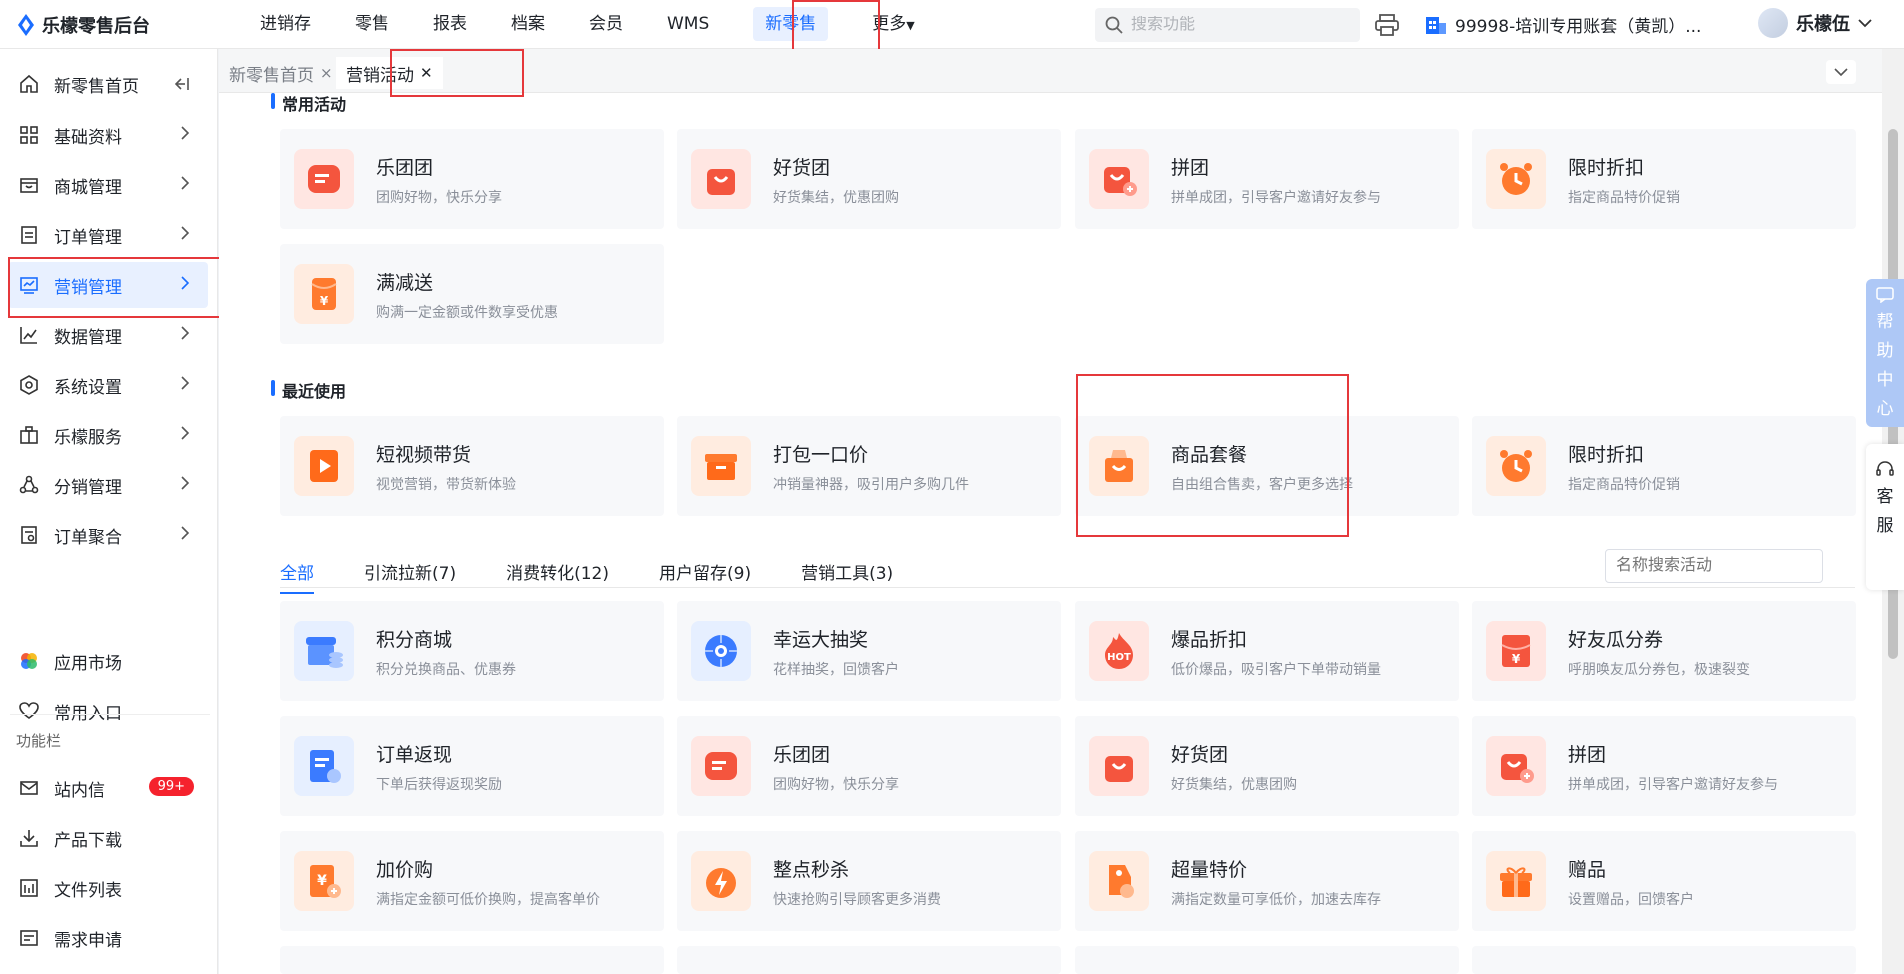 The width and height of the screenshot is (1904, 974). I want to click on function-search, so click(1227, 25).